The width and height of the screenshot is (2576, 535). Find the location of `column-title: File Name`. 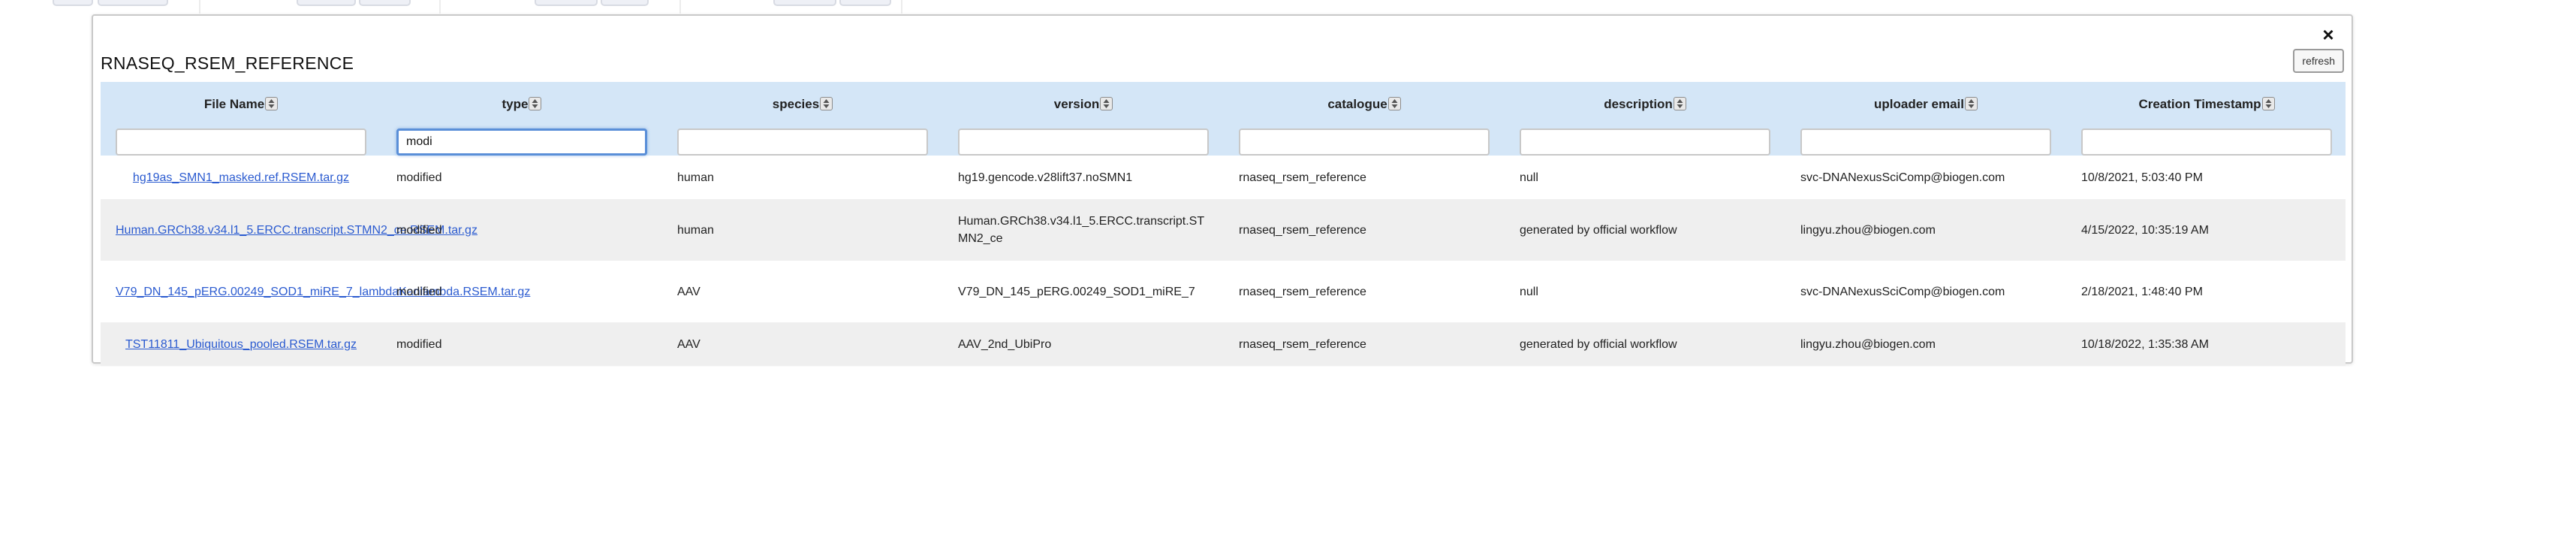

column-title: File Name is located at coordinates (234, 104).